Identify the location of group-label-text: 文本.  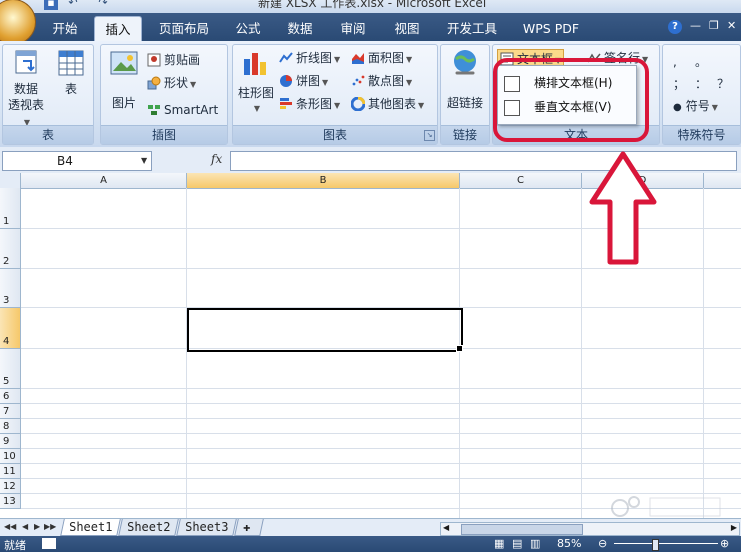
(576, 134).